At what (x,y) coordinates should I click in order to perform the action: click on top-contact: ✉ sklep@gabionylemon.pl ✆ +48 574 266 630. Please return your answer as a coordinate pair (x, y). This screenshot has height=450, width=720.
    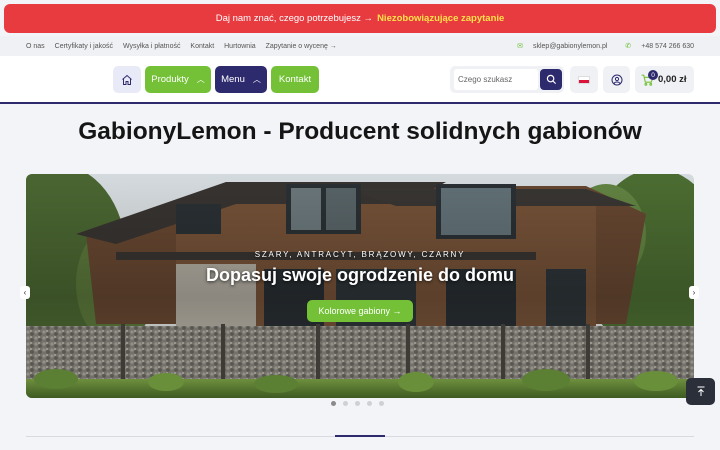
    Looking at the image, I should click on (597, 46).